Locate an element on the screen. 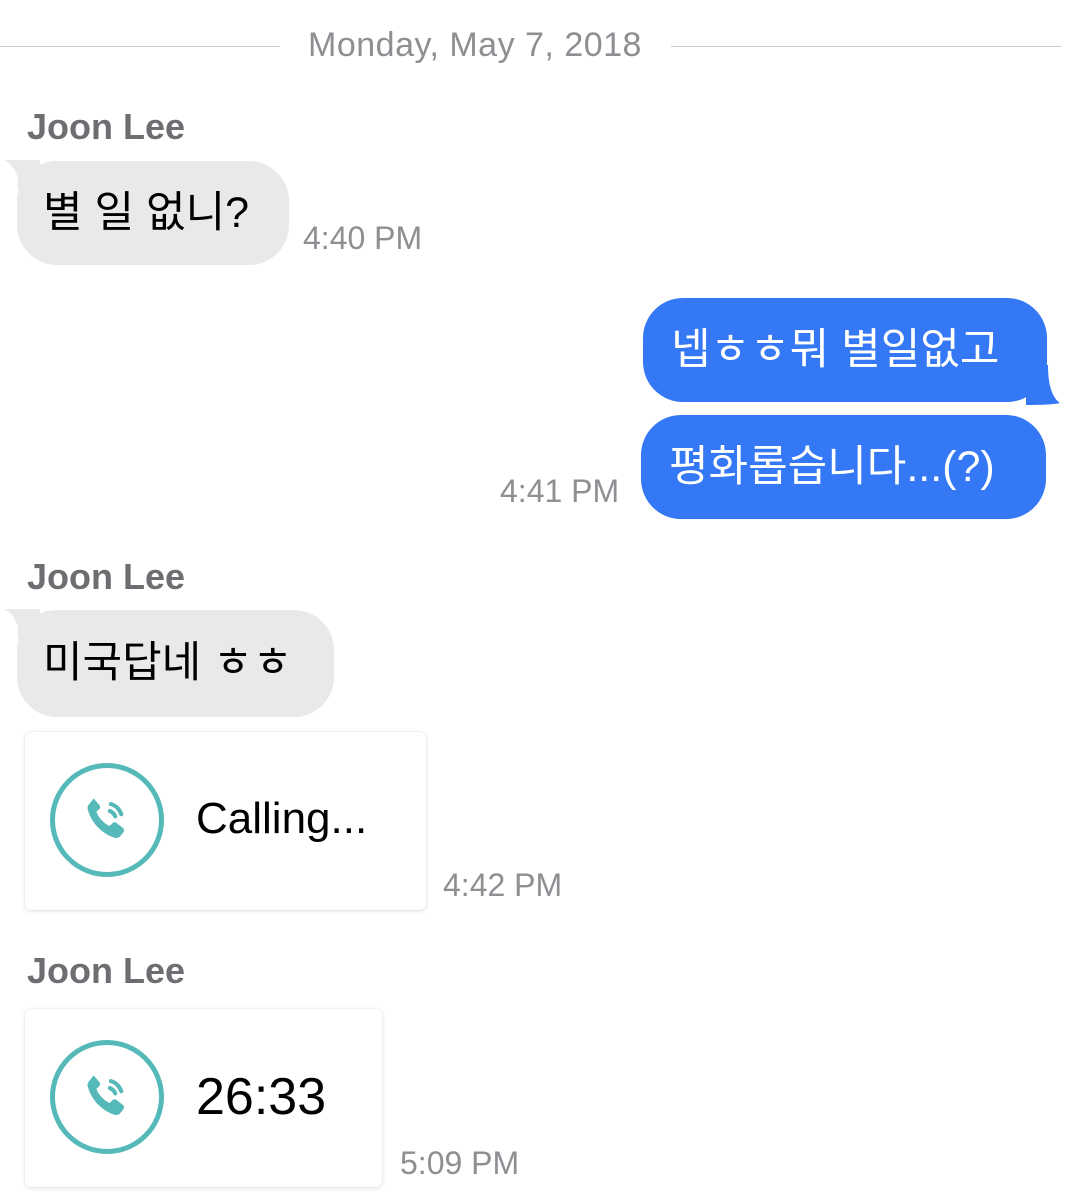  message-bubble: 별 일 없니? is located at coordinates (153, 213).